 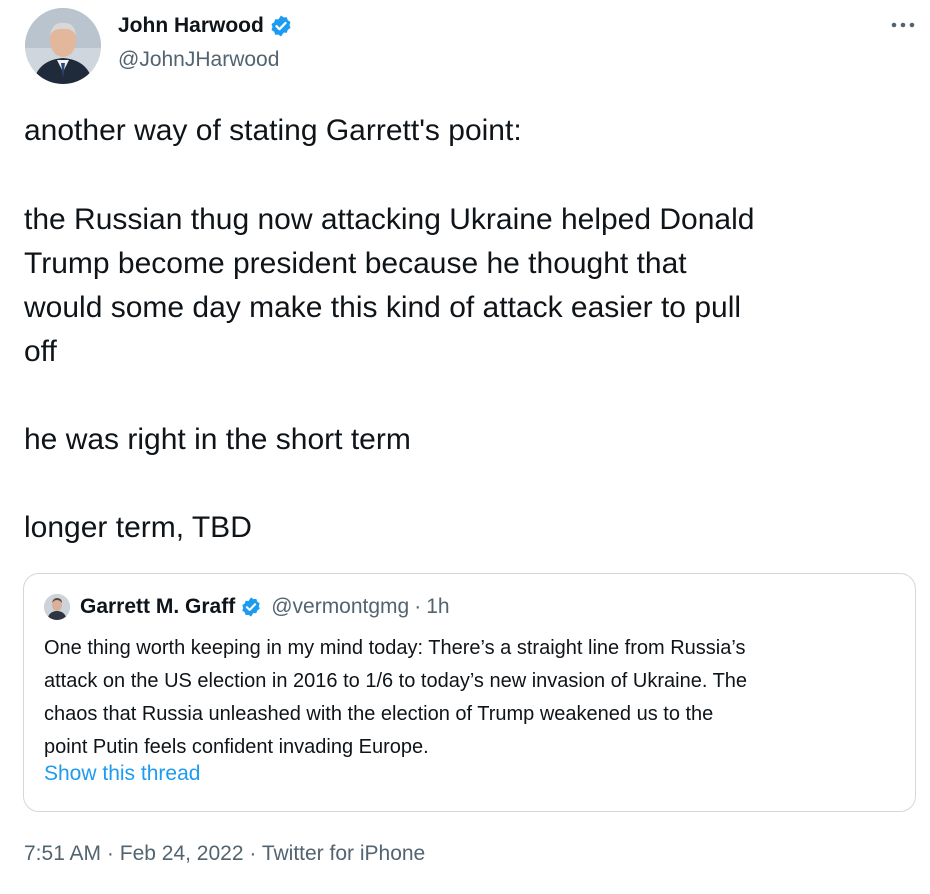 What do you see at coordinates (343, 853) in the screenshot?
I see `tweet-source: Twitter for iPhone` at bounding box center [343, 853].